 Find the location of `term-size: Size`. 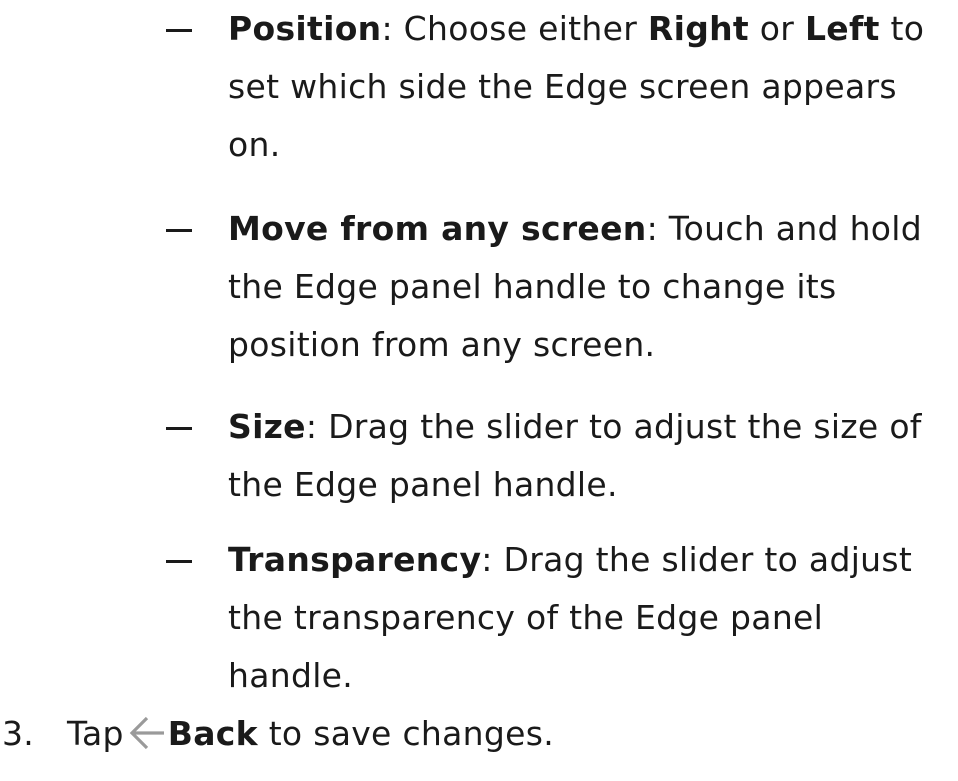

term-size: Size is located at coordinates (267, 426).